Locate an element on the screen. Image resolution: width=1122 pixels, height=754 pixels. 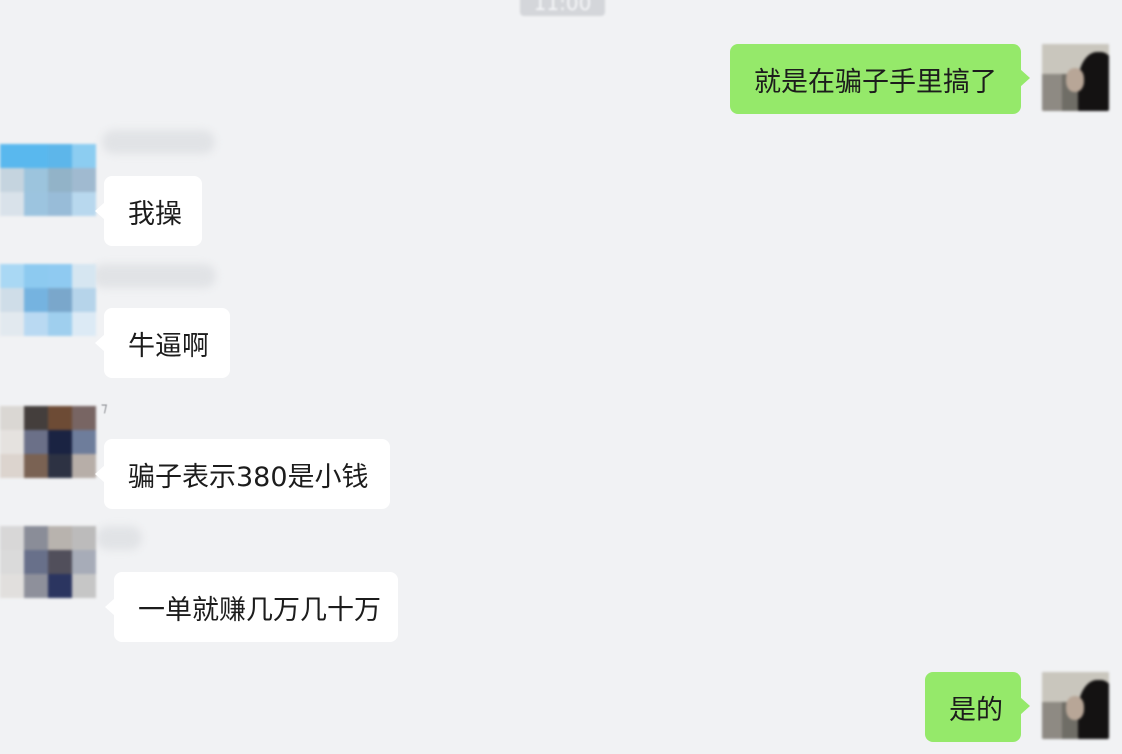
message-text: 一单就赚几万几十万 is located at coordinates (259, 610).